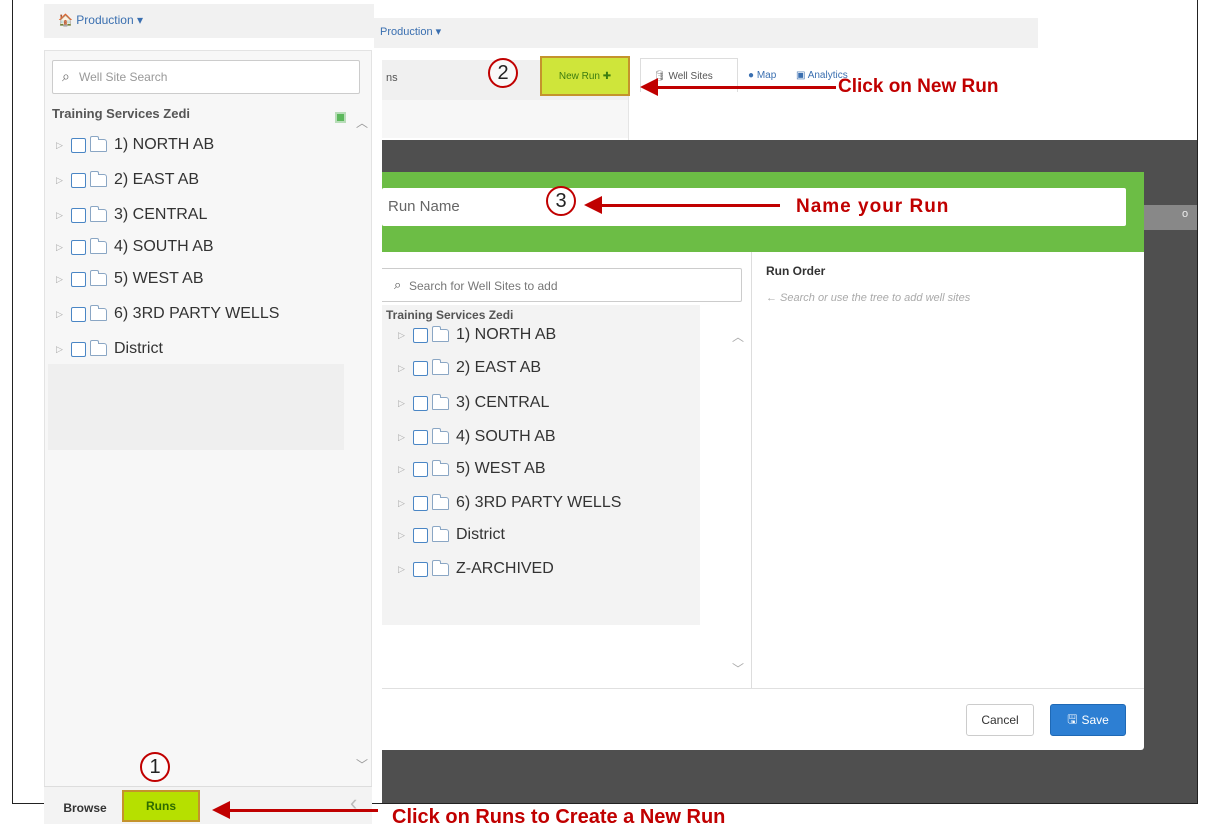 The image size is (1209, 833). Describe the element at coordinates (506, 334) in the screenshot. I see `modal-tree-item-label: 1) NORTH AB` at that location.